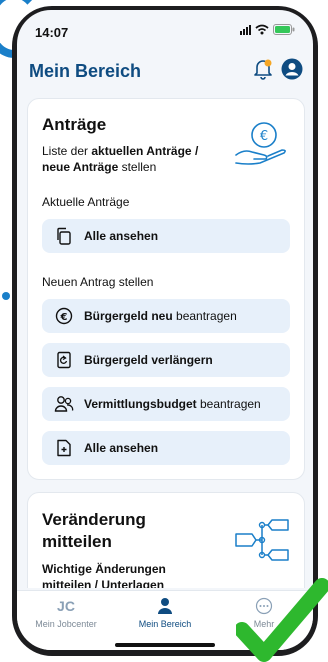  What do you see at coordinates (245, 29) in the screenshot?
I see `signal-icon` at bounding box center [245, 29].